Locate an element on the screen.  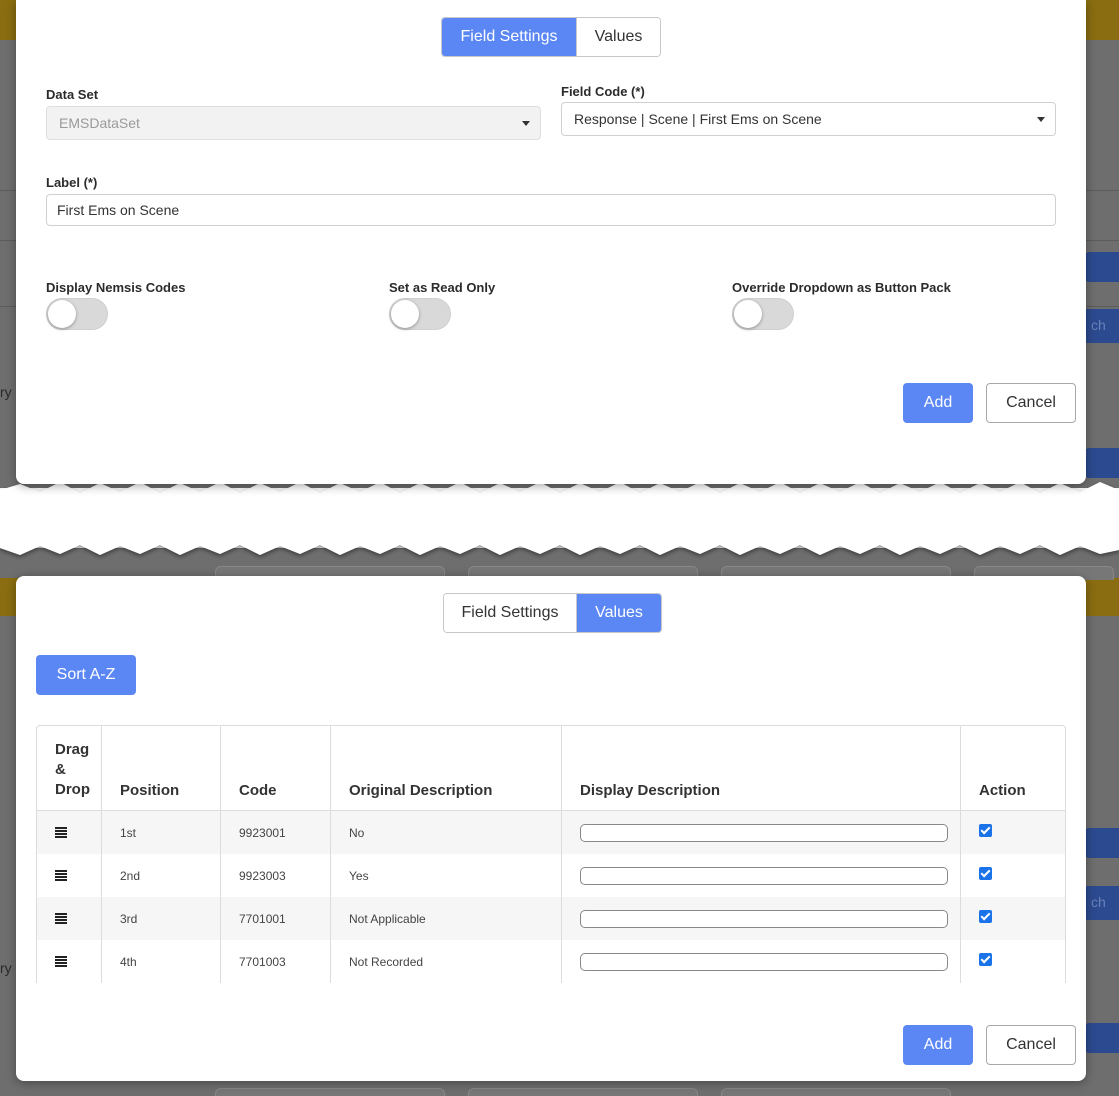
cell-position: 3rd is located at coordinates (161, 918).